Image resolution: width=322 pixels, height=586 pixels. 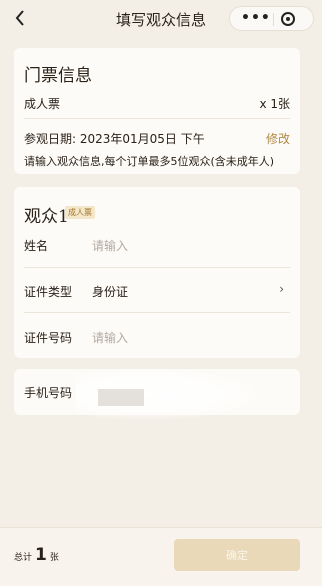 I want to click on capsule-divider, so click(x=273, y=19).